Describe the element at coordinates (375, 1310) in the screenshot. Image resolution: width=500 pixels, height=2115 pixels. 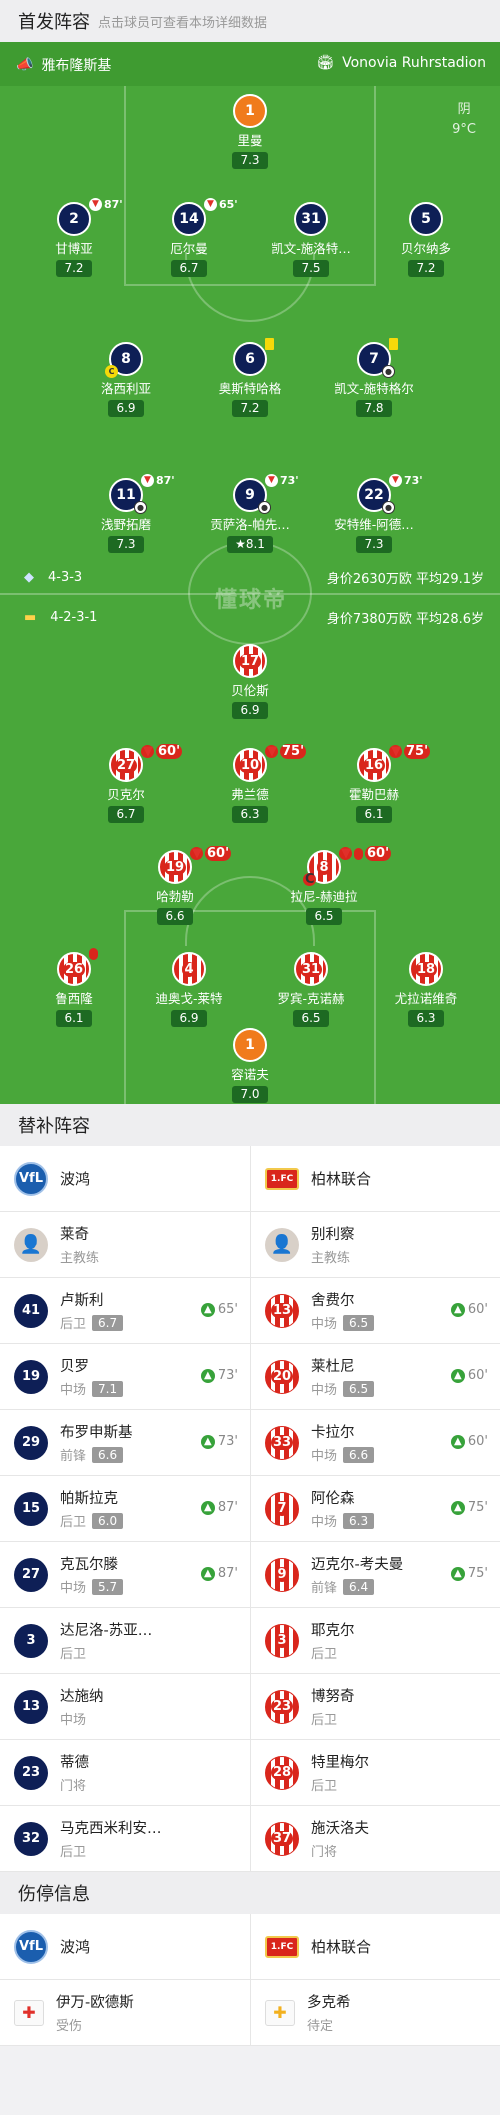
I see `away-sub-player: 13 舍费尔 中场 6.5 ▲ 60'` at that location.